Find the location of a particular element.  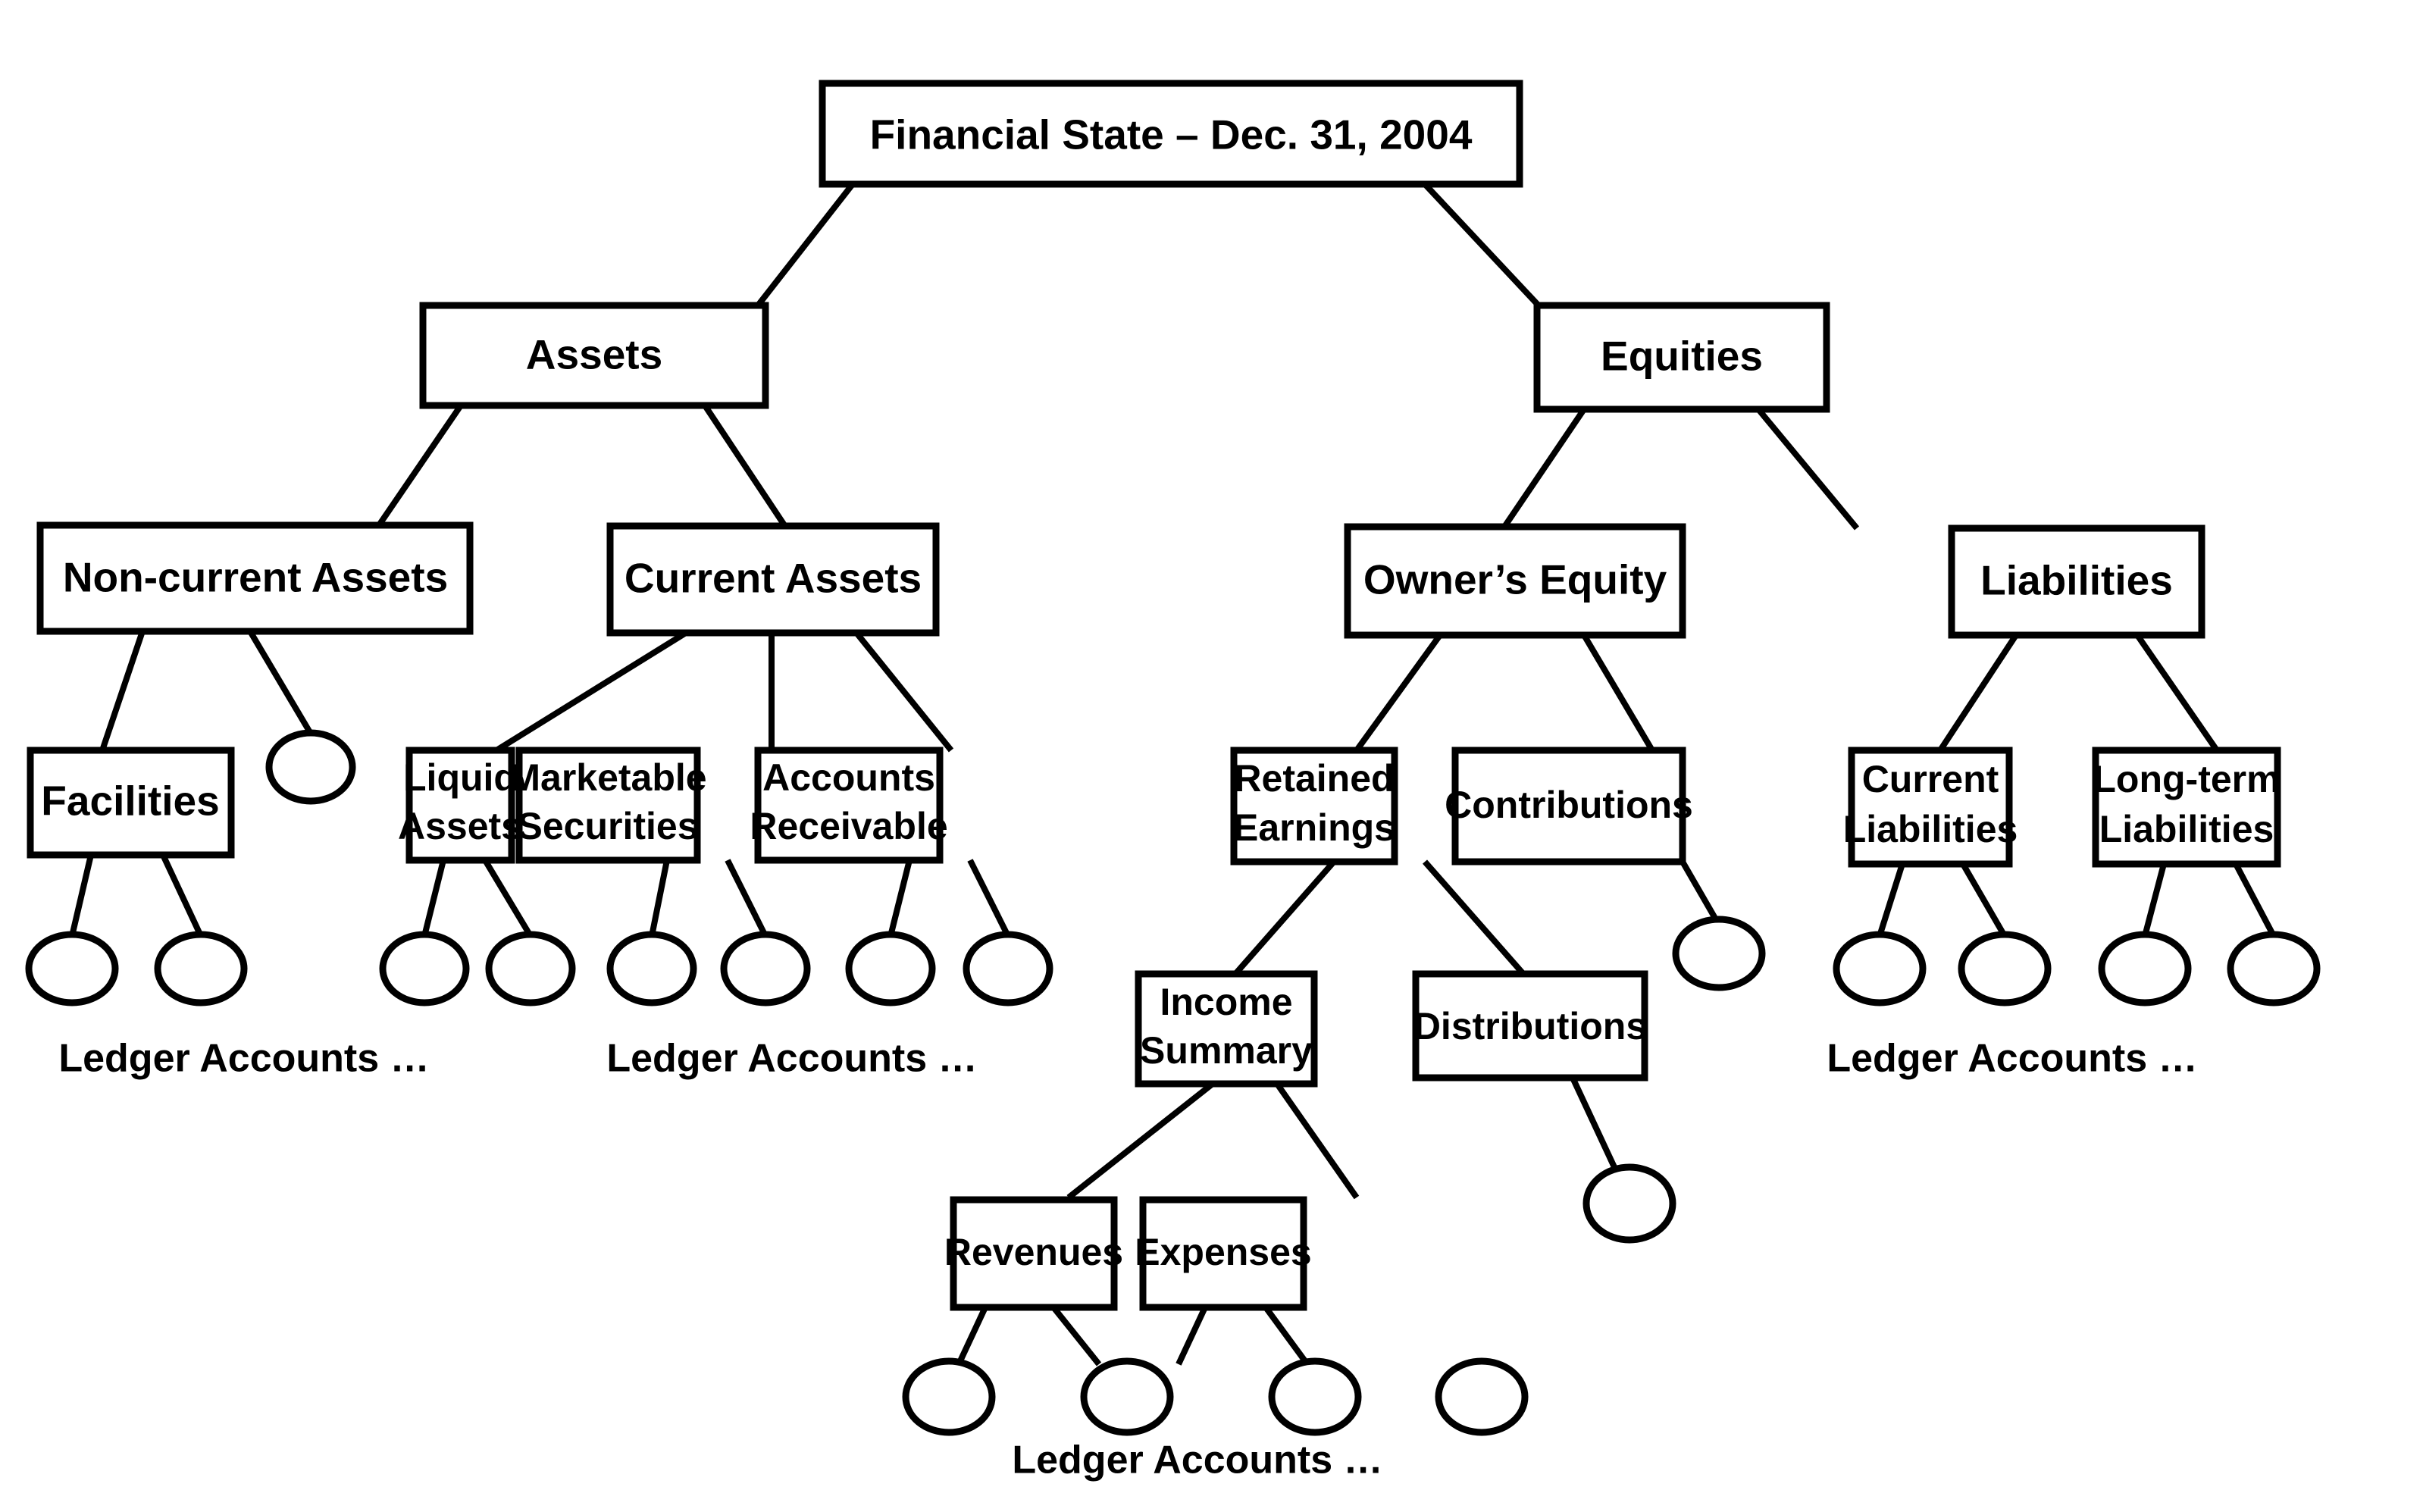

node-marketable-securities-label-line1: Marketable is located at coordinates (607, 777).